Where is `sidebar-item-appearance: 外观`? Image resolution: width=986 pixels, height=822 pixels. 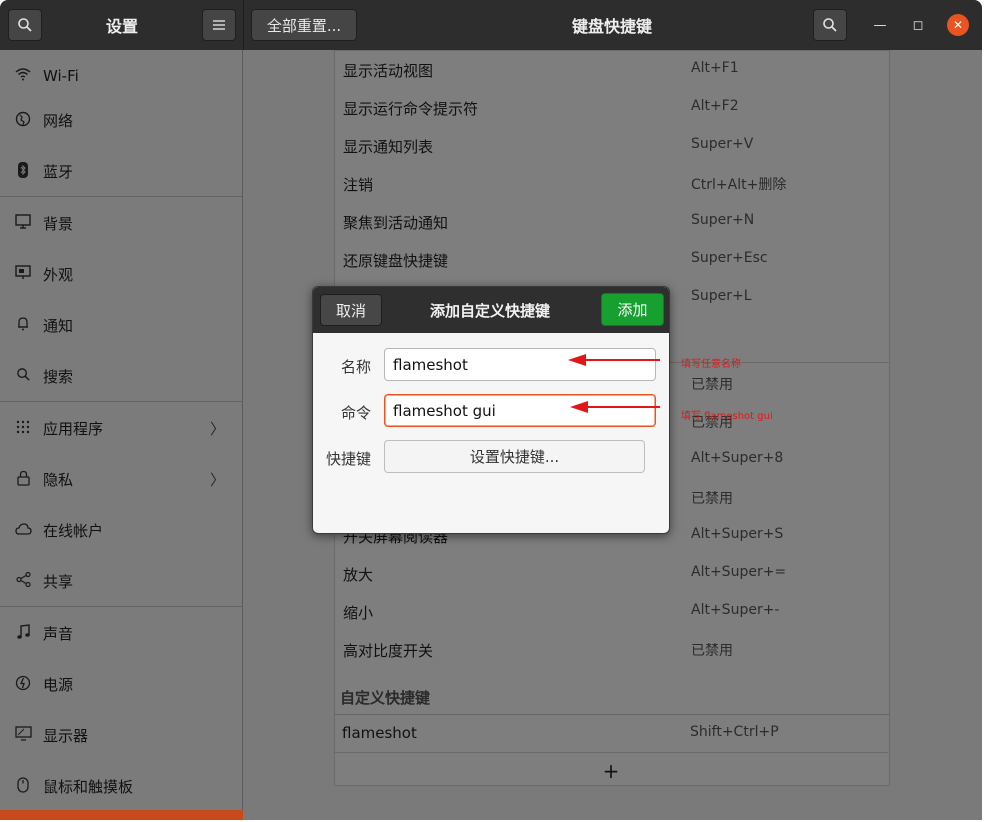
sidebar-item-appearance: 外观 is located at coordinates (121, 274).